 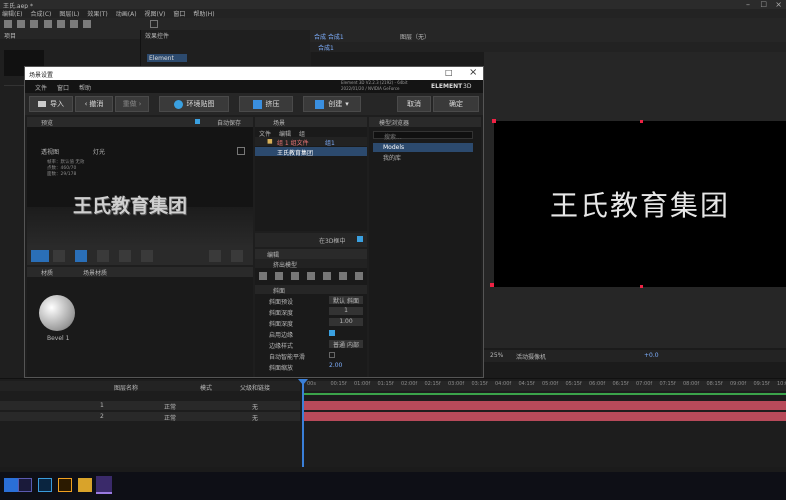 I want to click on ps-icon, so click(x=45, y=485).